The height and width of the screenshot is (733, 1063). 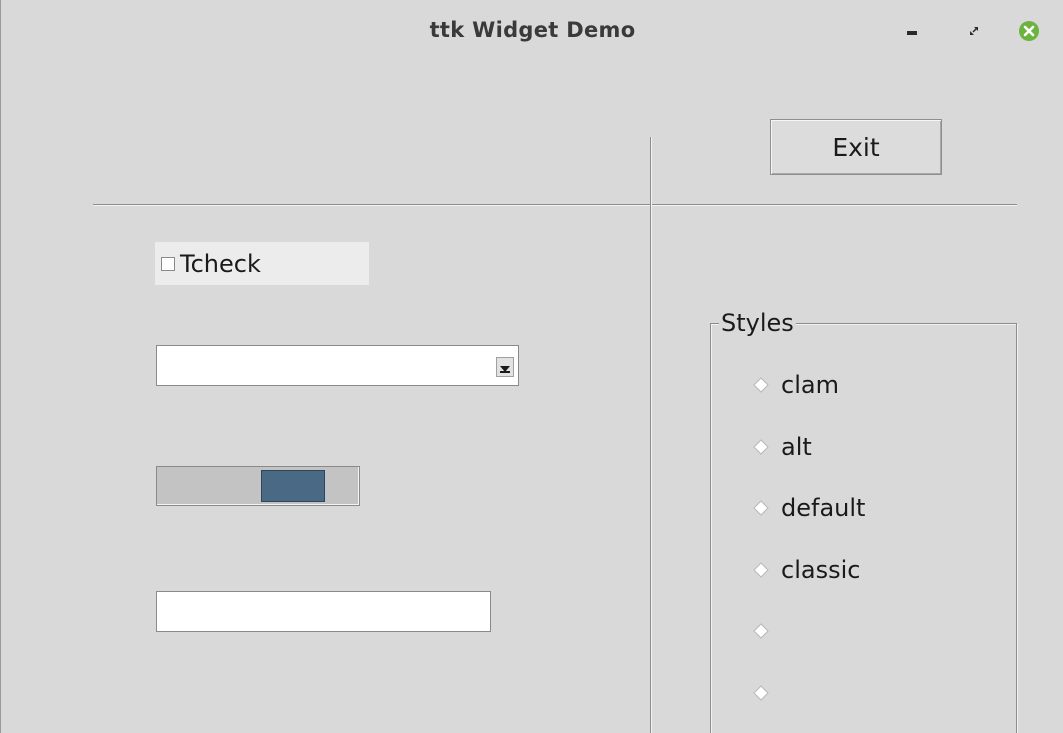 I want to click on combobox-dropdown-button, so click(x=505, y=367).